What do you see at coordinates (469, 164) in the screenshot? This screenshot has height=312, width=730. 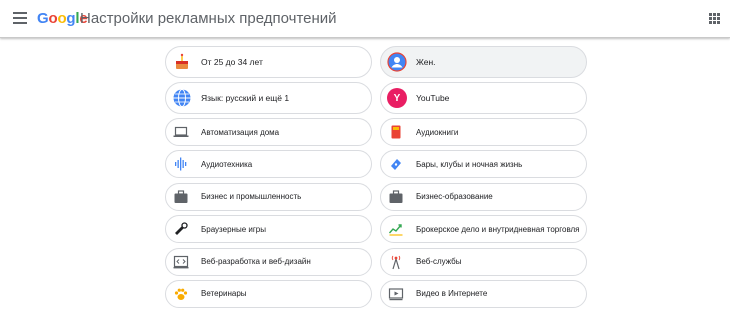 I see `card-label: Бары, клубы и ночная жизнь` at bounding box center [469, 164].